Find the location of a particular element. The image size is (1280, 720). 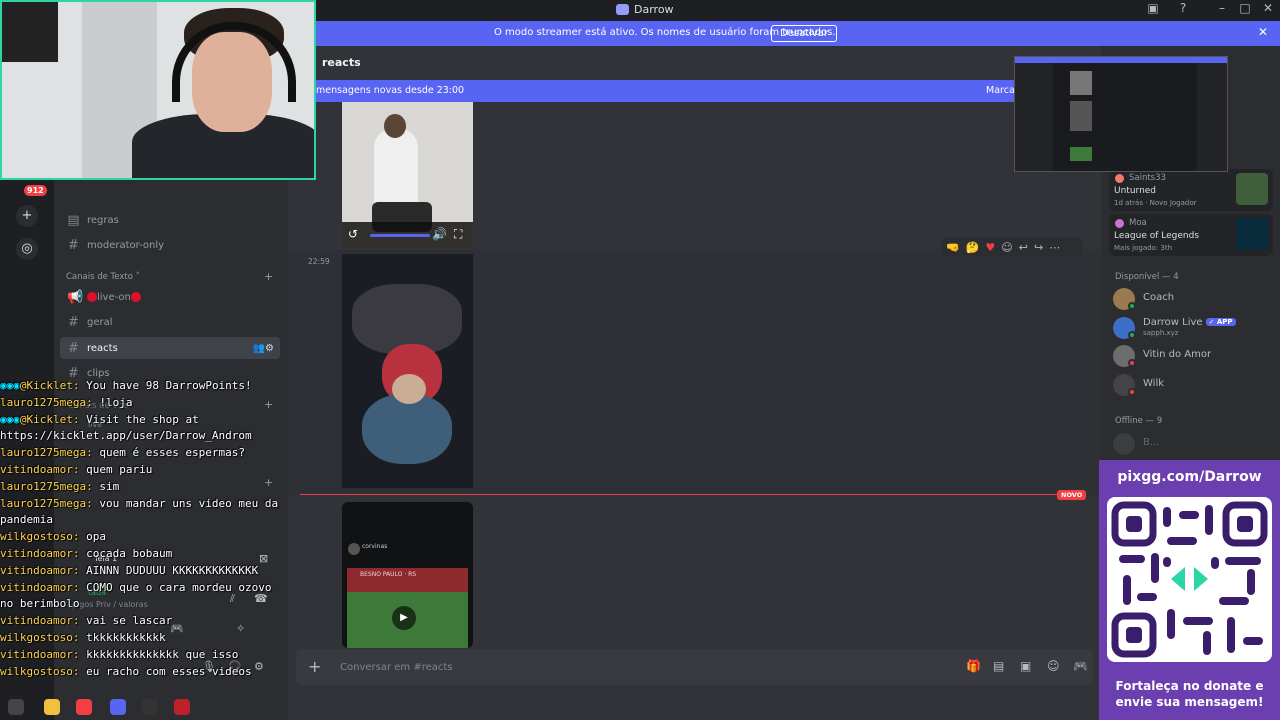

mark-read-button: Marca is located at coordinates (1000, 90).